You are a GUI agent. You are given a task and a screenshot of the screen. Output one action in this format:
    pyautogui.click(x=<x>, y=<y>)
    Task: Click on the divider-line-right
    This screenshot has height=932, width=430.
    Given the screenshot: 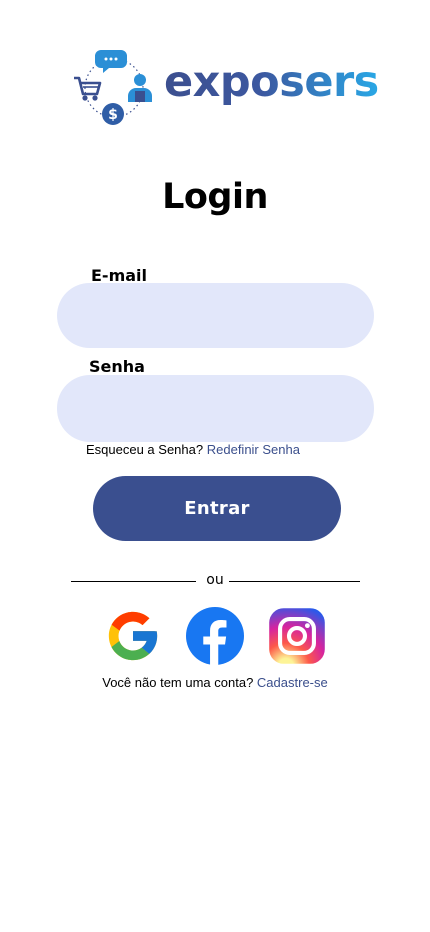 What is the action you would take?
    pyautogui.click(x=294, y=581)
    